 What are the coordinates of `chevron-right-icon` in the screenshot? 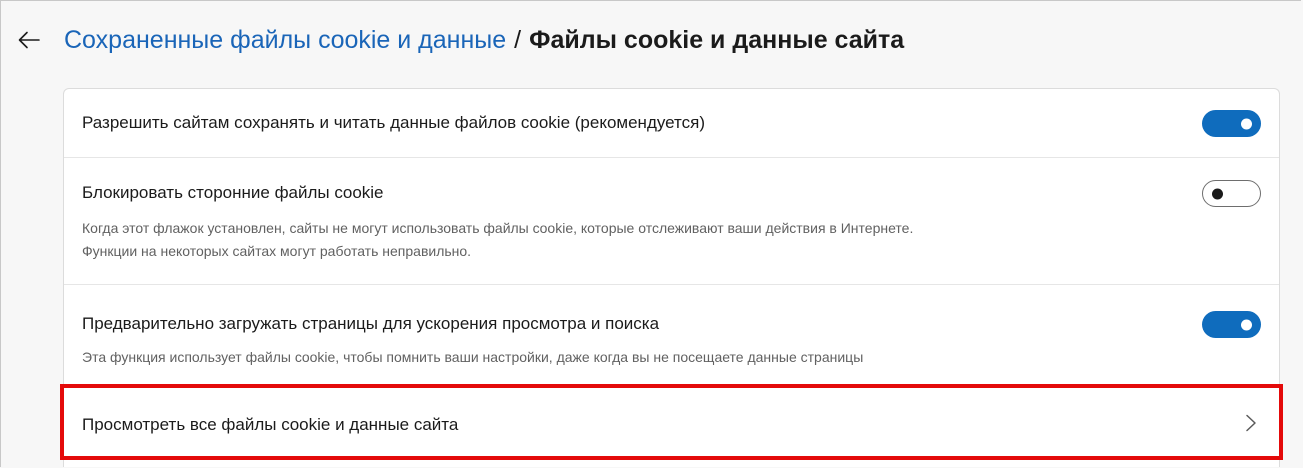 It's located at (1251, 423).